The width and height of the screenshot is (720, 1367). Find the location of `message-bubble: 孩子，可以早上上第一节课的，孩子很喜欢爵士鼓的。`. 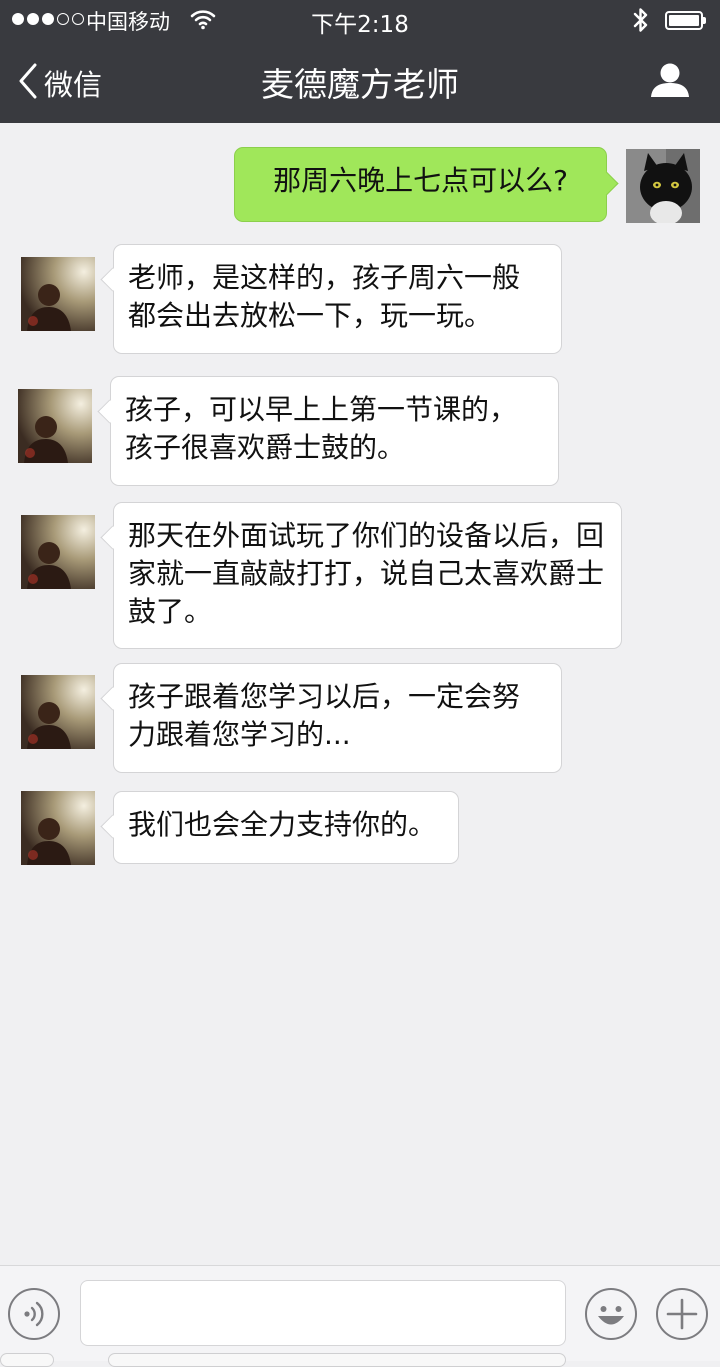

message-bubble: 孩子，可以早上上第一节课的，孩子很喜欢爵士鼓的。 is located at coordinates (334, 431).